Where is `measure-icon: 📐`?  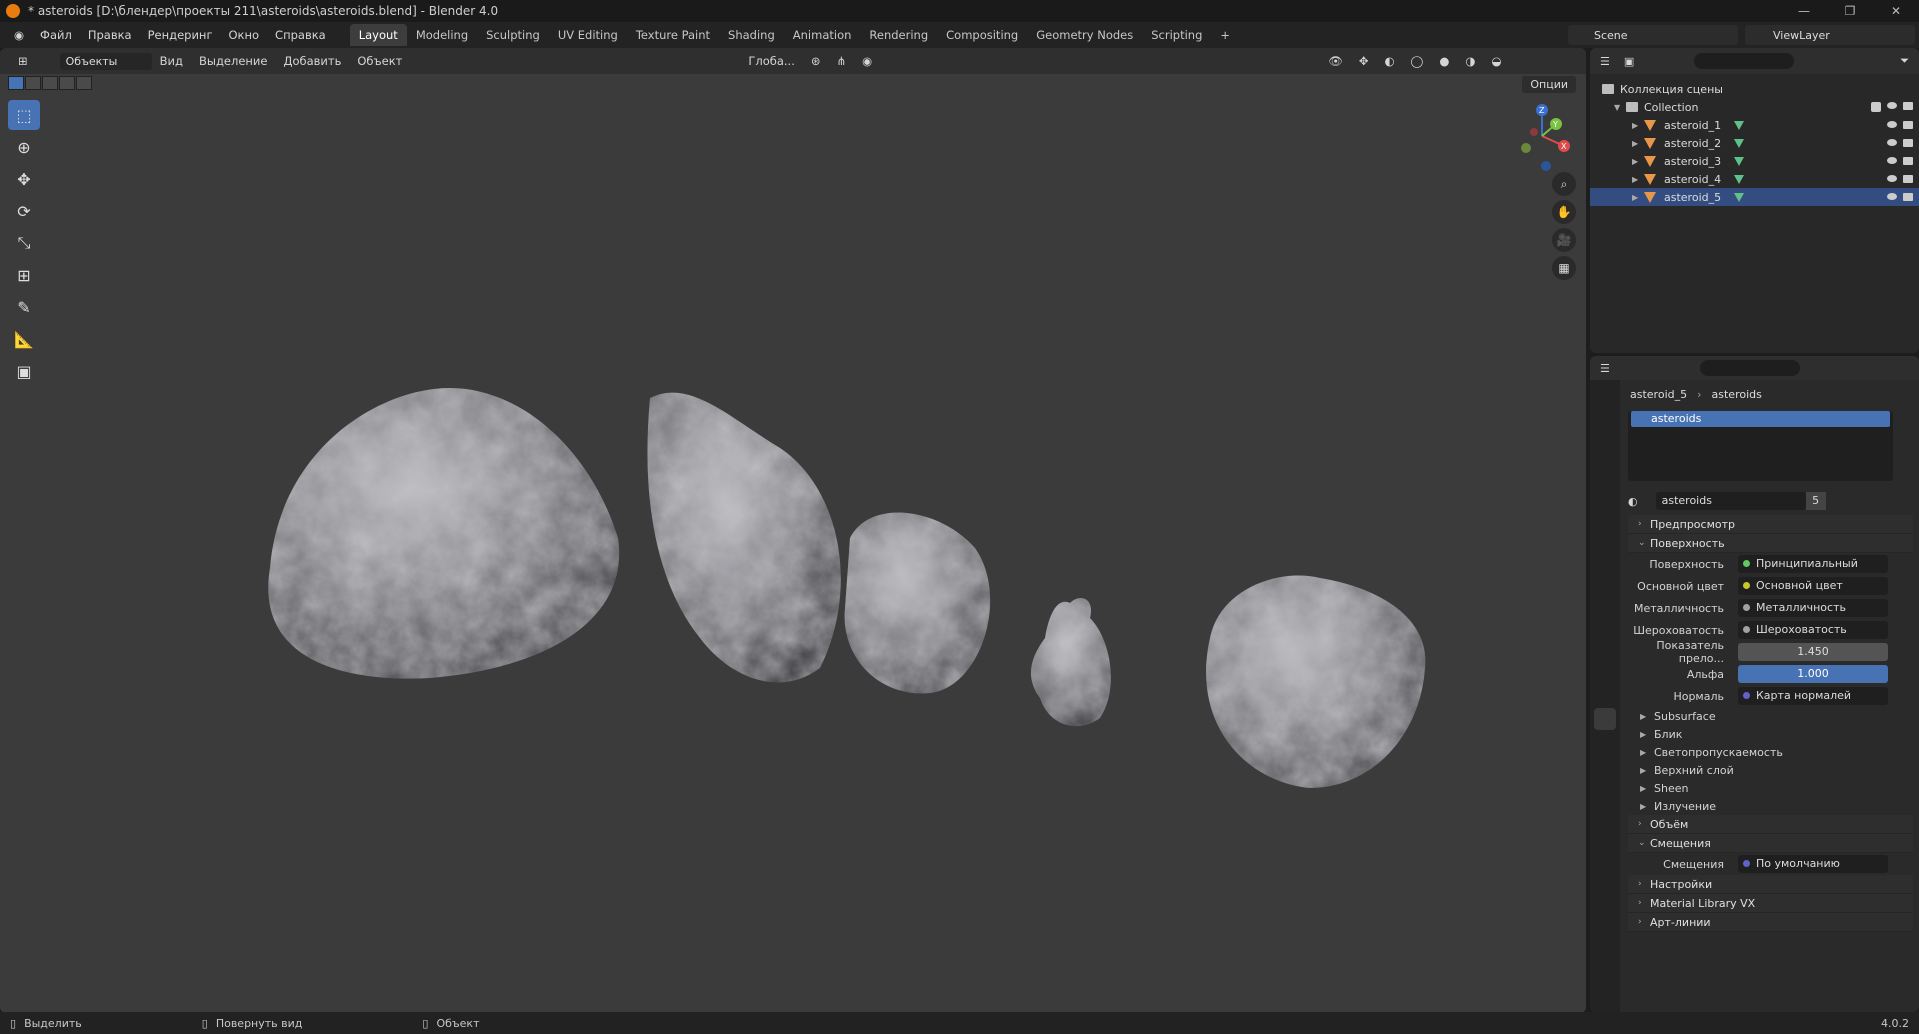 measure-icon: 📐 is located at coordinates (24, 339).